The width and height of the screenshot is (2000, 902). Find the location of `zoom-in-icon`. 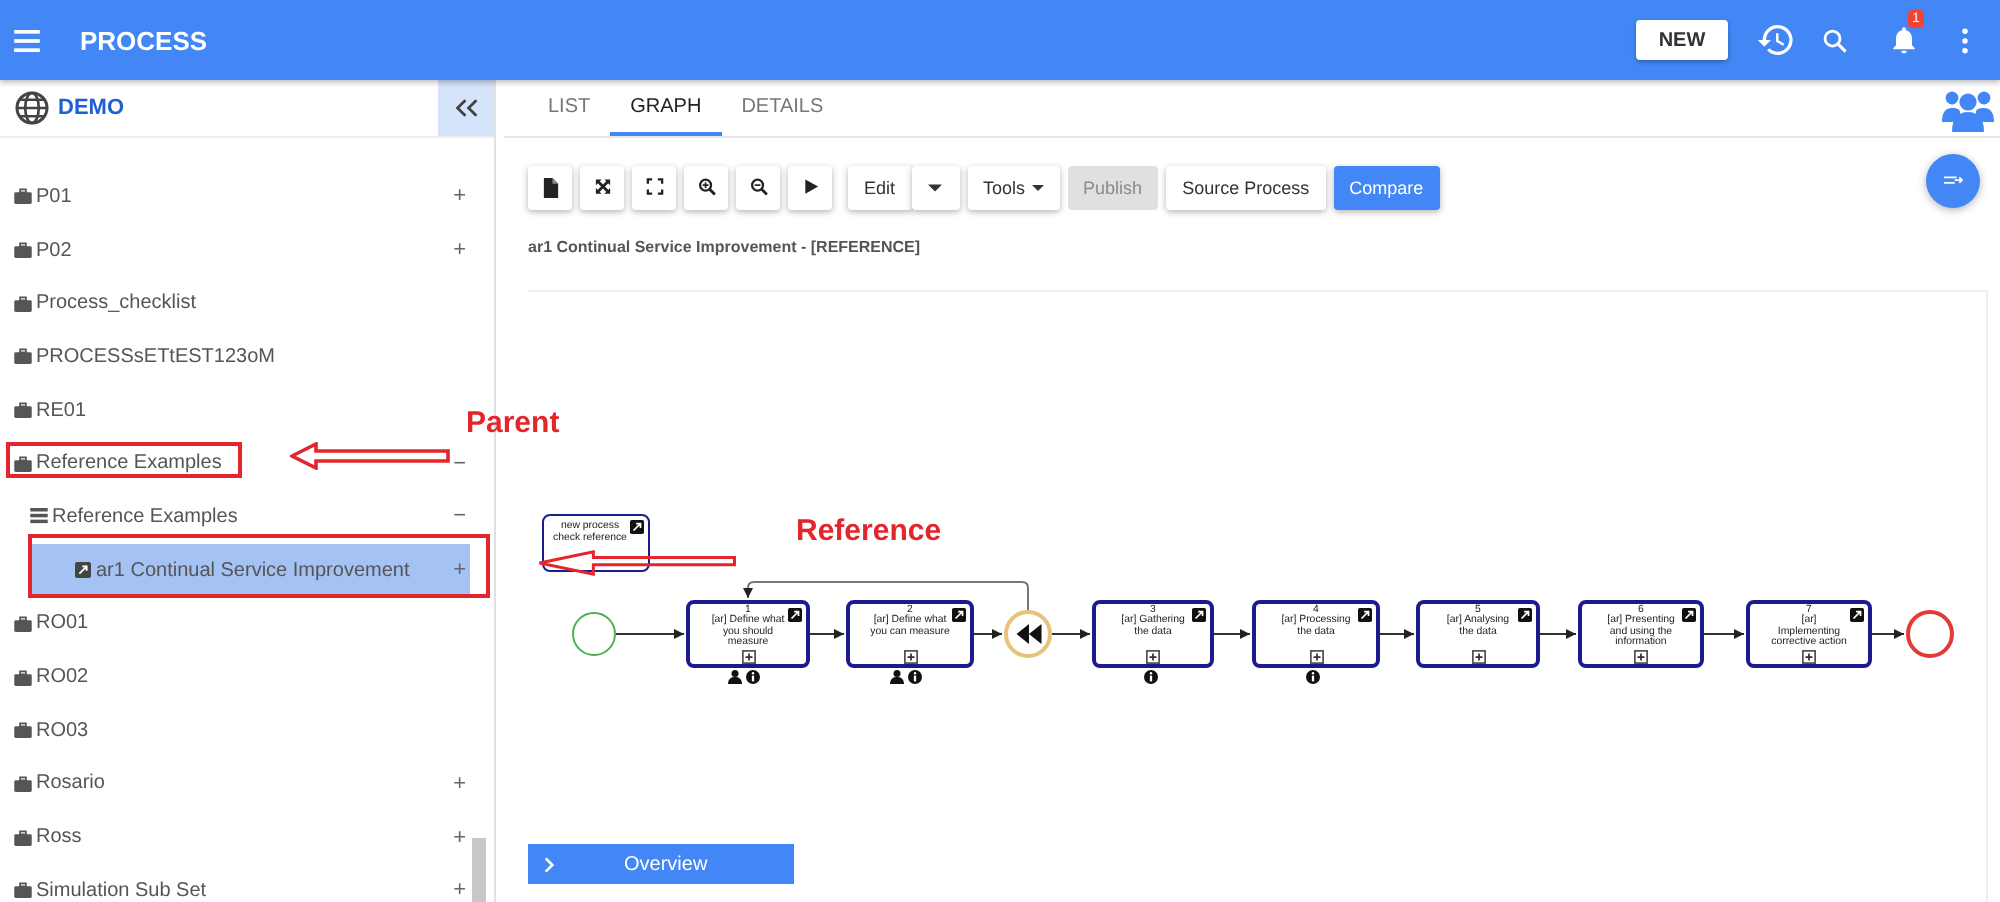

zoom-in-icon is located at coordinates (706, 188).